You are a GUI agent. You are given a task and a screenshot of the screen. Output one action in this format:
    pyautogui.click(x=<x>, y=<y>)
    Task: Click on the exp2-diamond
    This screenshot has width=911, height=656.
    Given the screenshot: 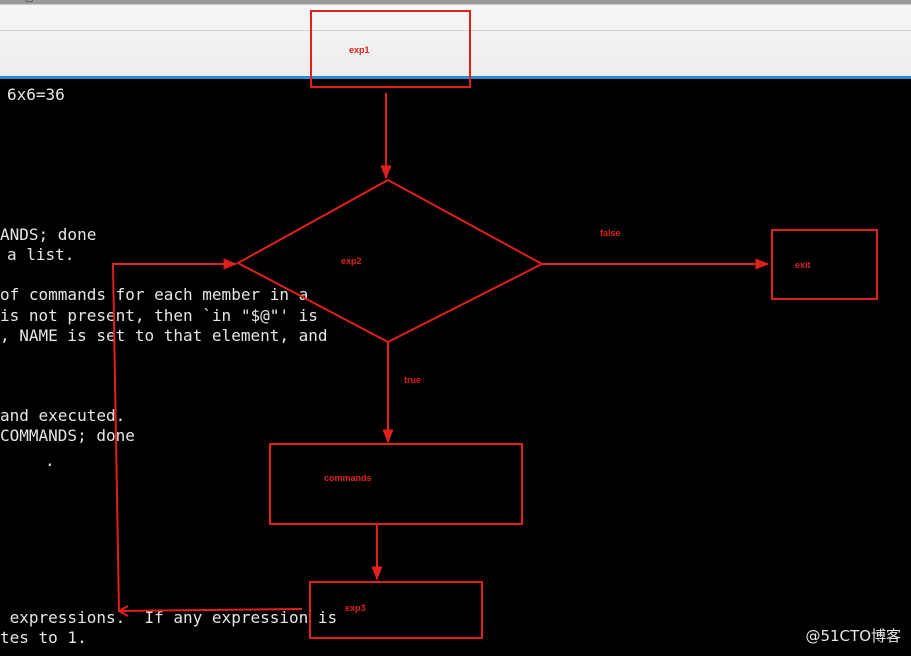 What is the action you would take?
    pyautogui.click(x=390, y=261)
    